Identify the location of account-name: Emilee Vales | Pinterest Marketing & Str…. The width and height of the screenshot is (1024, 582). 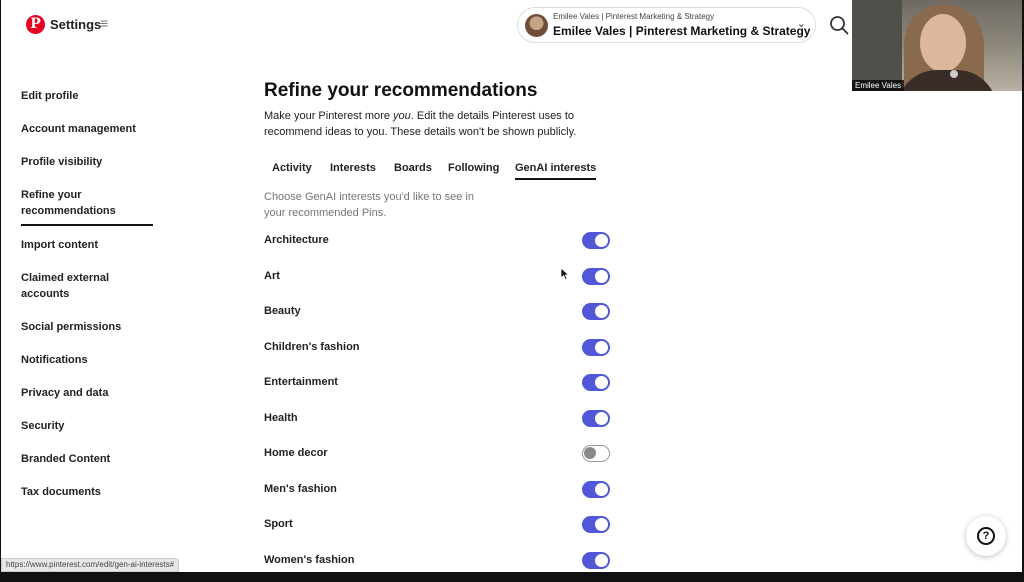
(682, 31).